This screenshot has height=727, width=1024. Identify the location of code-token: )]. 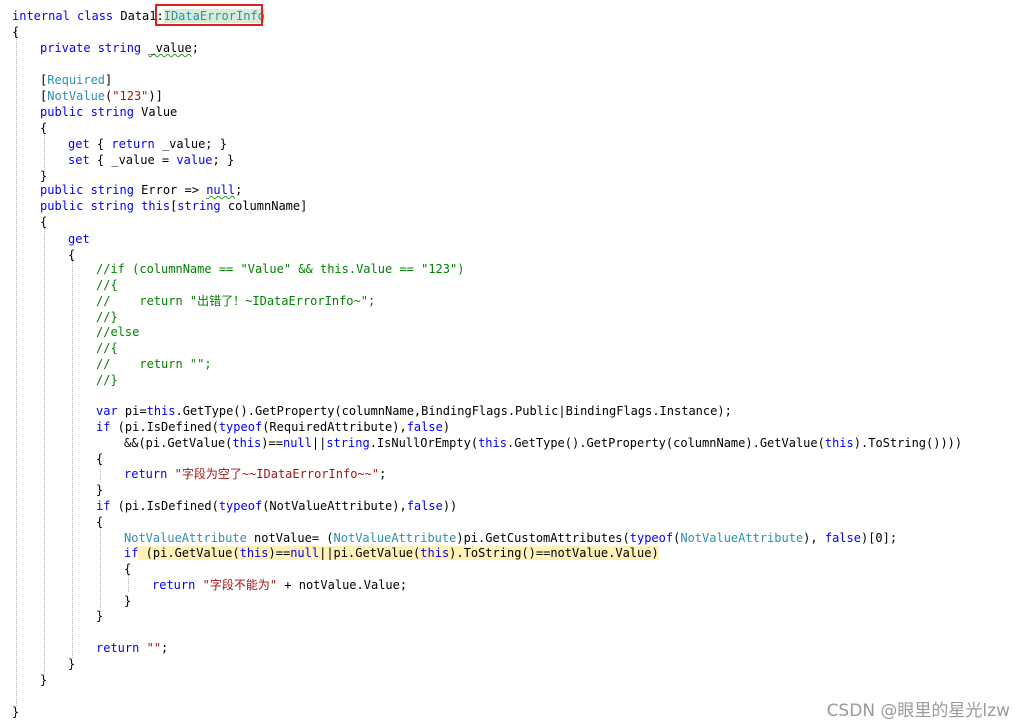
(155, 96).